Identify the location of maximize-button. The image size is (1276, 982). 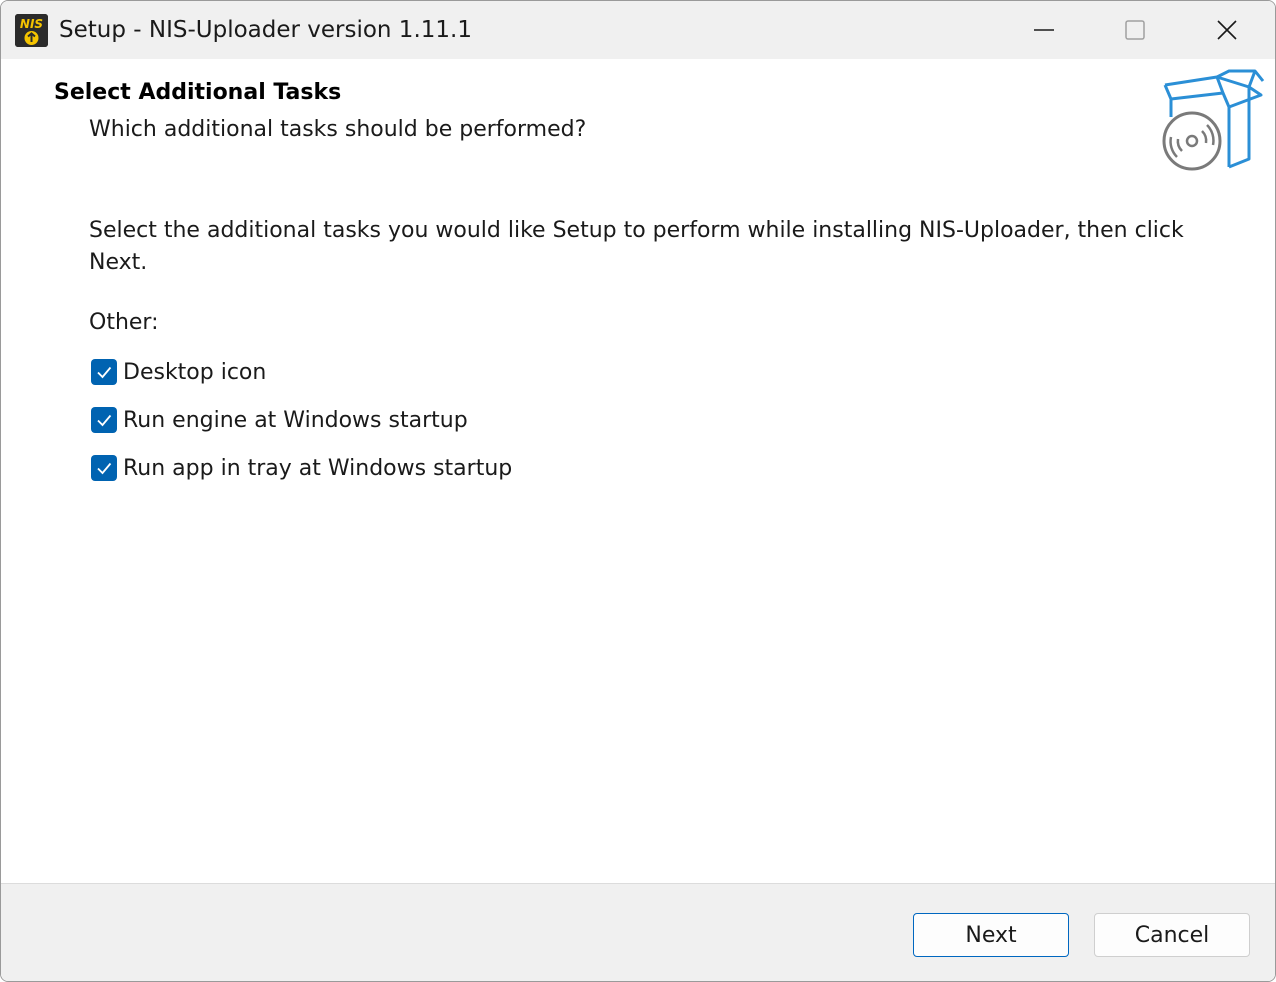
(1135, 30).